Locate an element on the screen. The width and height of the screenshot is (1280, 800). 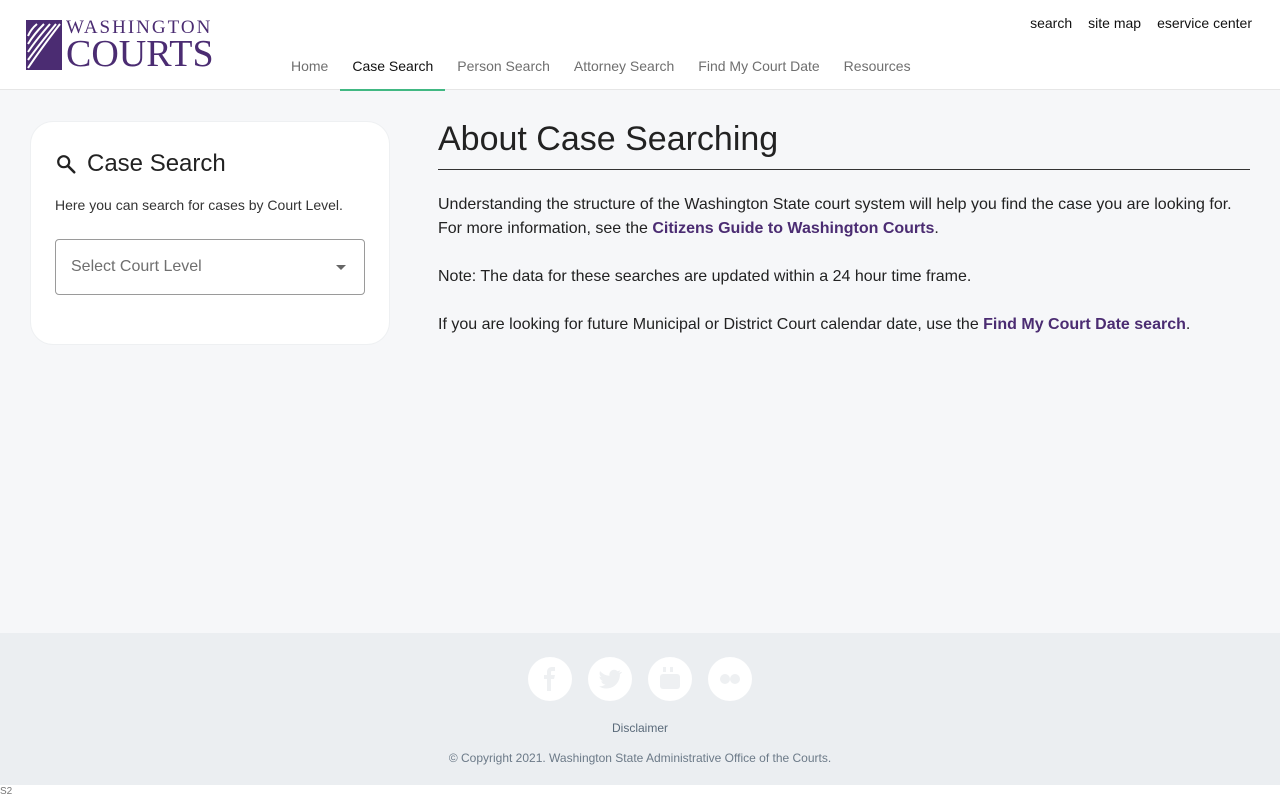
youtube-icon is located at coordinates (670, 679).